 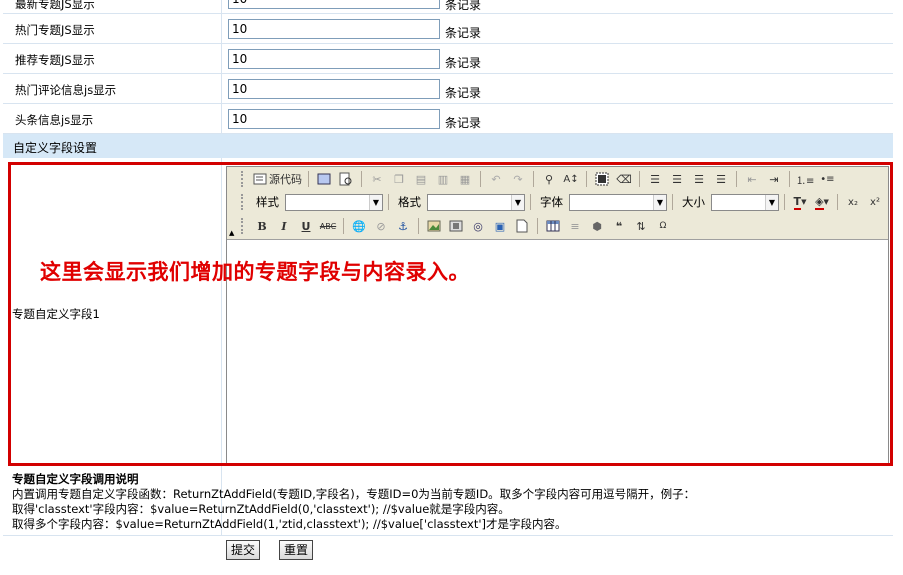 I want to click on row-label: 热门专题JS显示, so click(x=55, y=30).